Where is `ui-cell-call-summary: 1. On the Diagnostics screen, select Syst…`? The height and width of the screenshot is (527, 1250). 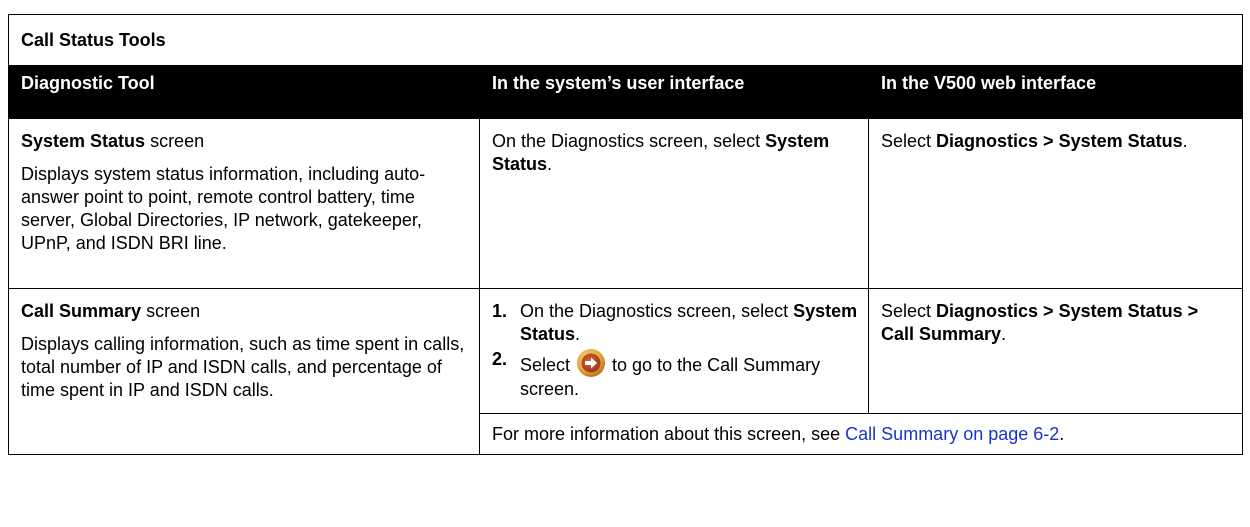 ui-cell-call-summary: 1. On the Diagnostics screen, select Syst… is located at coordinates (674, 351).